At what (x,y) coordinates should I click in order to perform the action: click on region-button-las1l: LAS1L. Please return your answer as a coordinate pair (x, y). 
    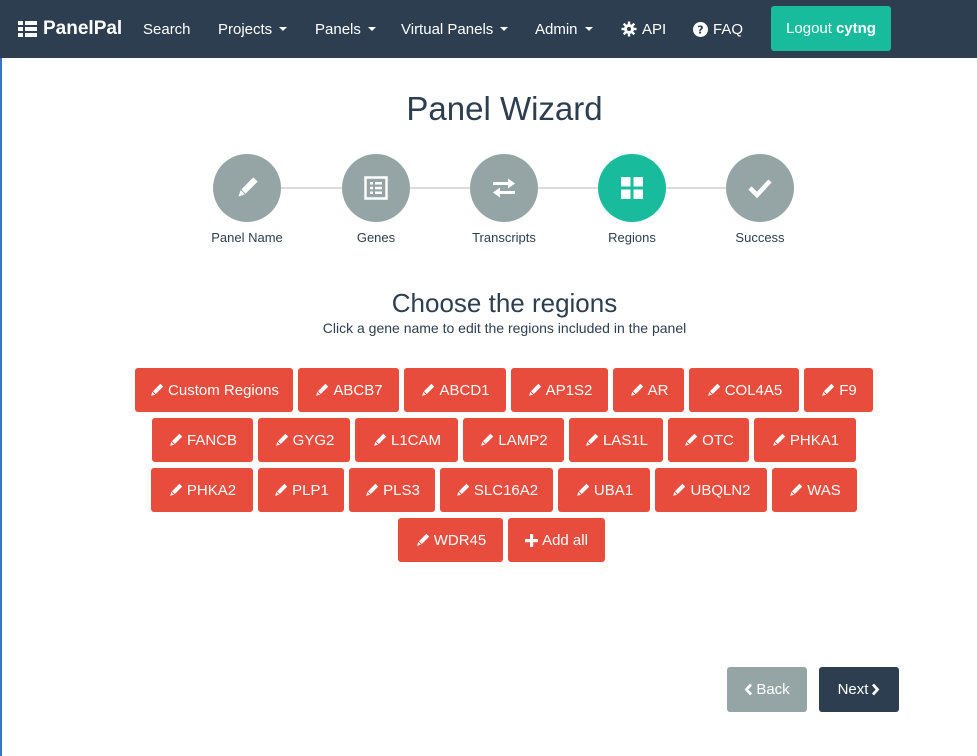
    Looking at the image, I should click on (616, 440).